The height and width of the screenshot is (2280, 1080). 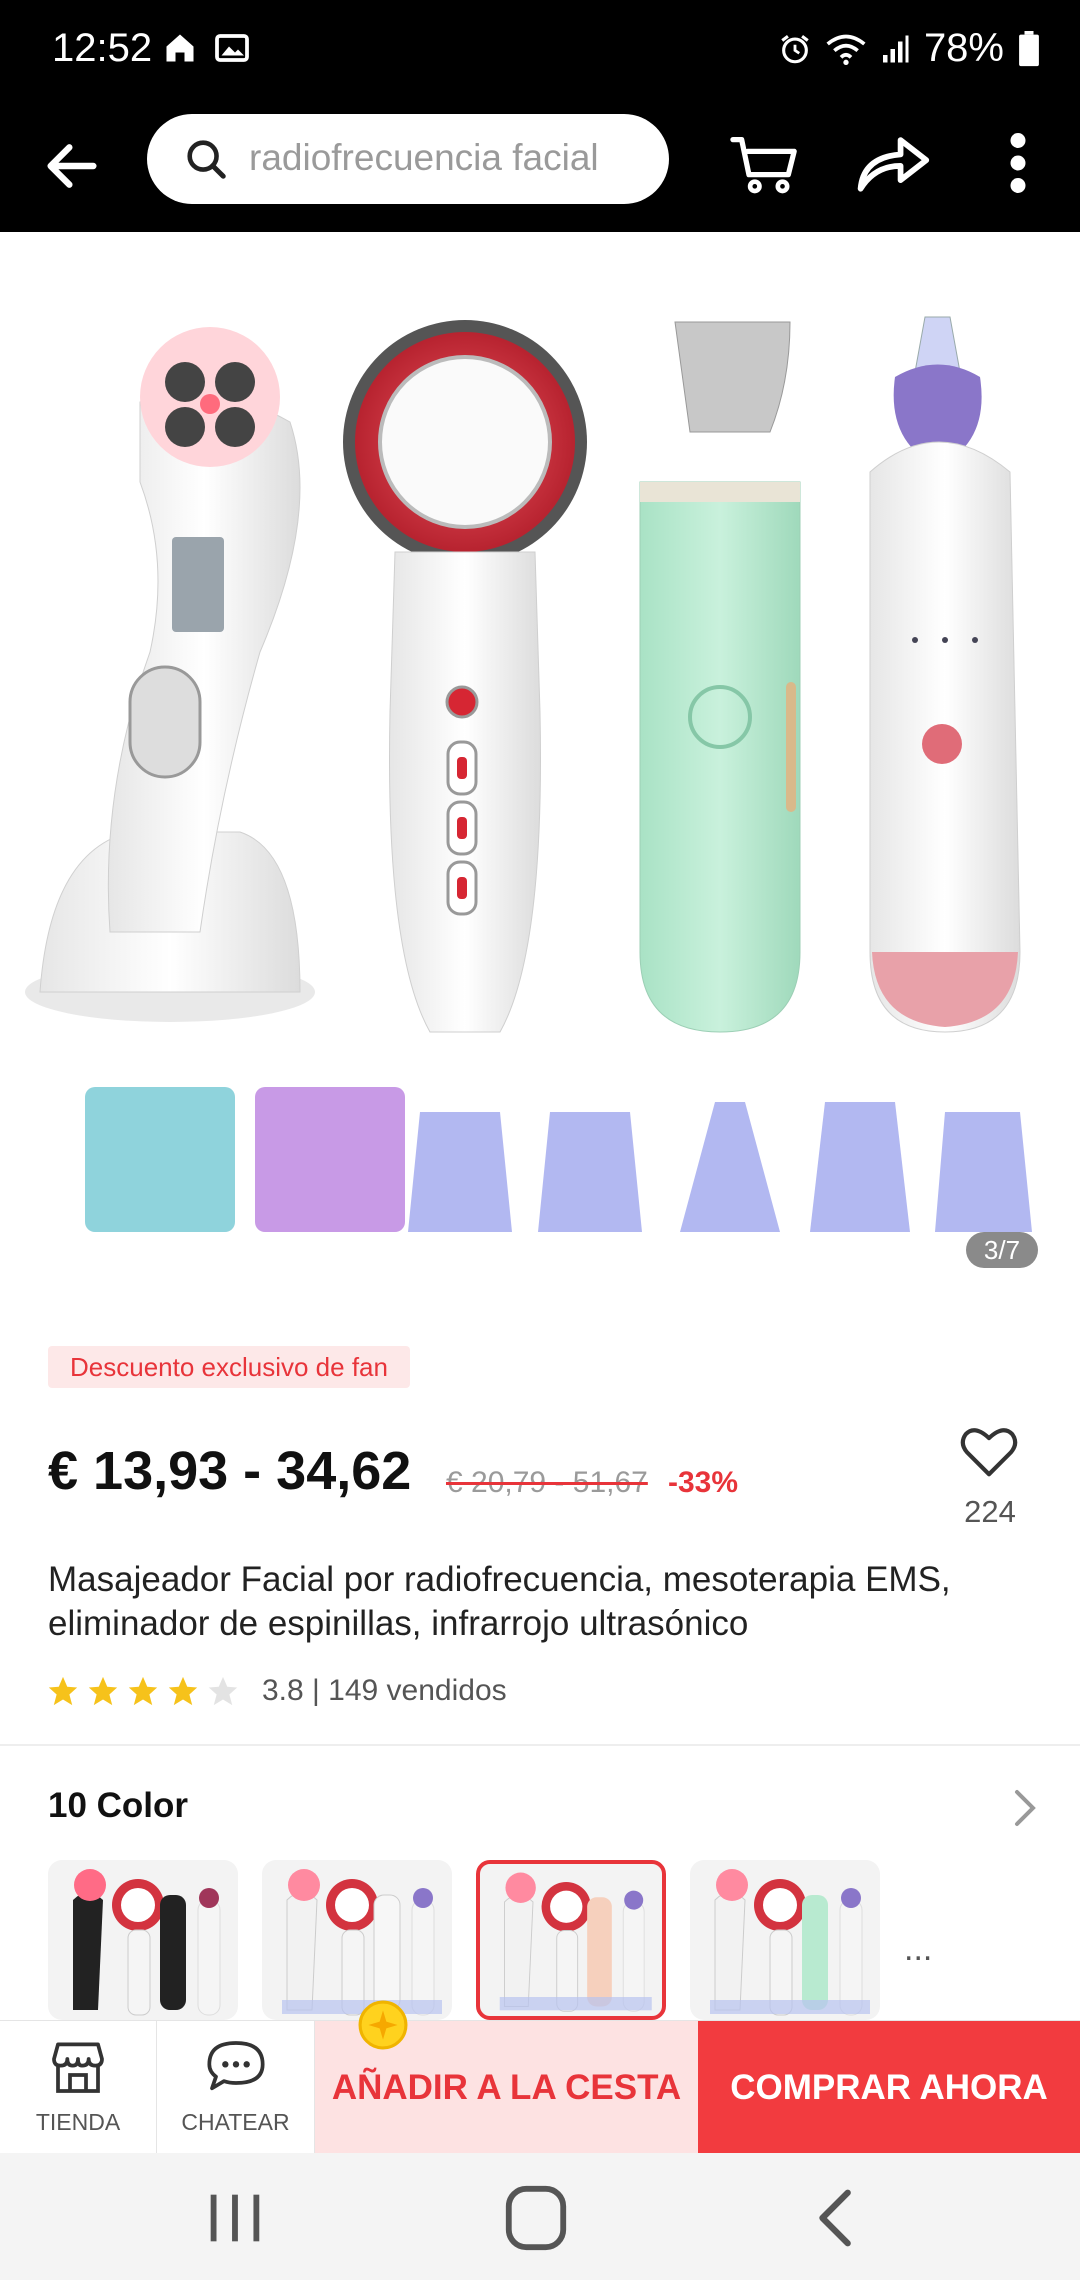 I want to click on battery-percent: 78%, so click(x=963, y=48).